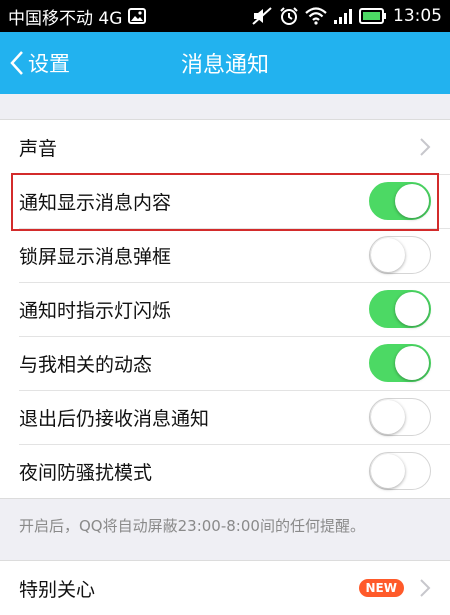 This screenshot has height=615, width=450. I want to click on indicator-light-toggle, so click(400, 309).